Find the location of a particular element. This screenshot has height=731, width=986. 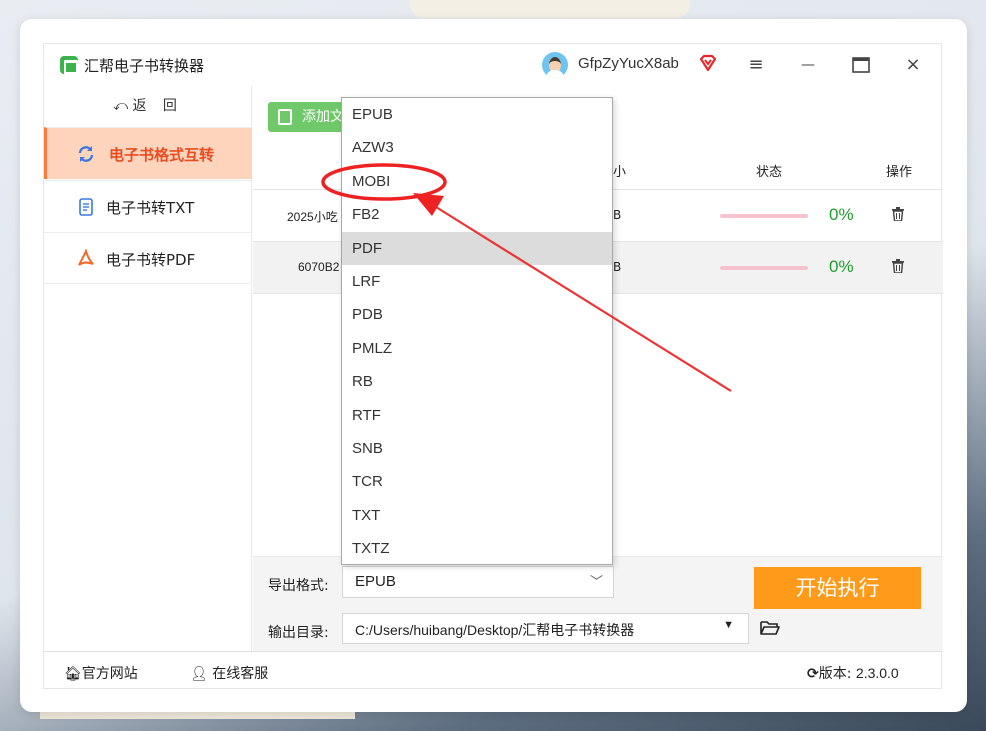

official-website-label: 官方网站 is located at coordinates (109, 674).